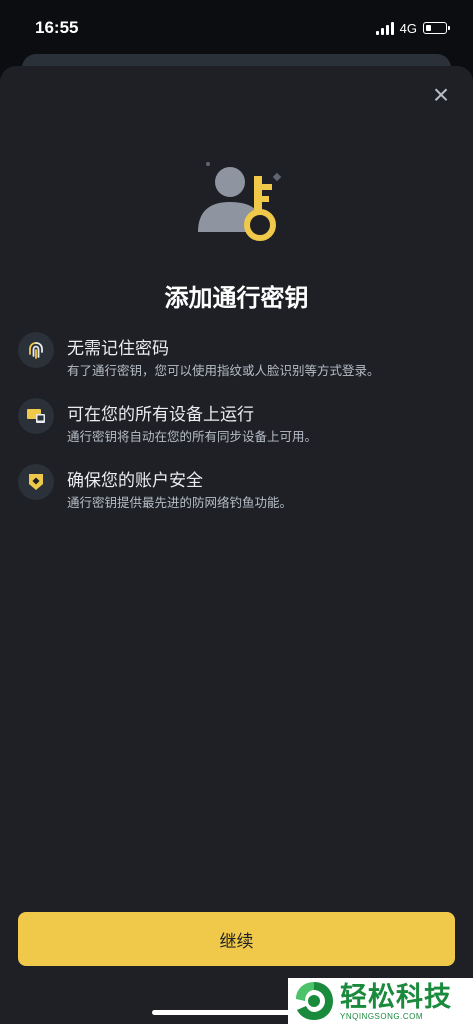  Describe the element at coordinates (408, 28) in the screenshot. I see `network-type: 4G` at that location.